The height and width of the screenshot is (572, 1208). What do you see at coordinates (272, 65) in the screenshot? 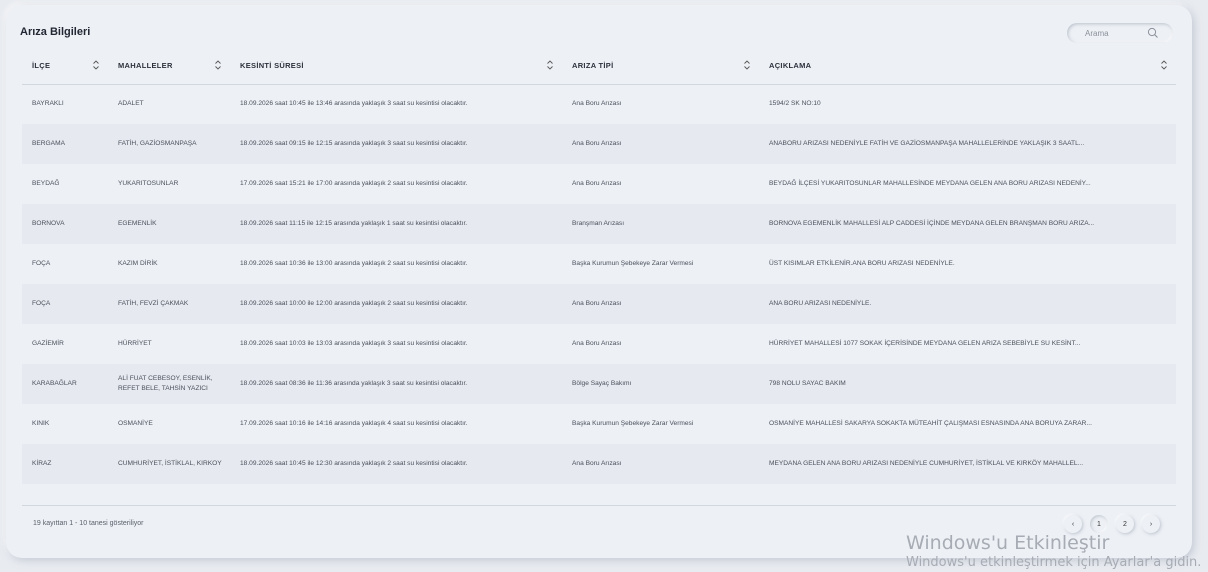
I see `column-label: KESİNTİ SÜRESİ` at bounding box center [272, 65].